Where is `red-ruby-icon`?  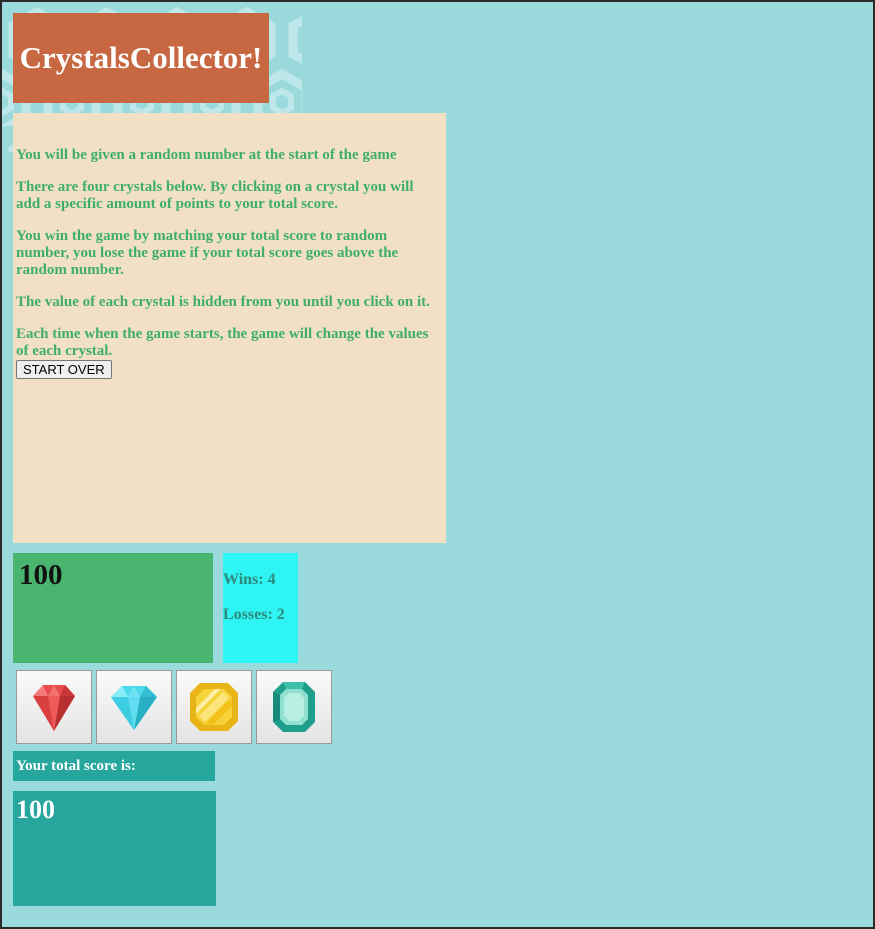 red-ruby-icon is located at coordinates (54, 708).